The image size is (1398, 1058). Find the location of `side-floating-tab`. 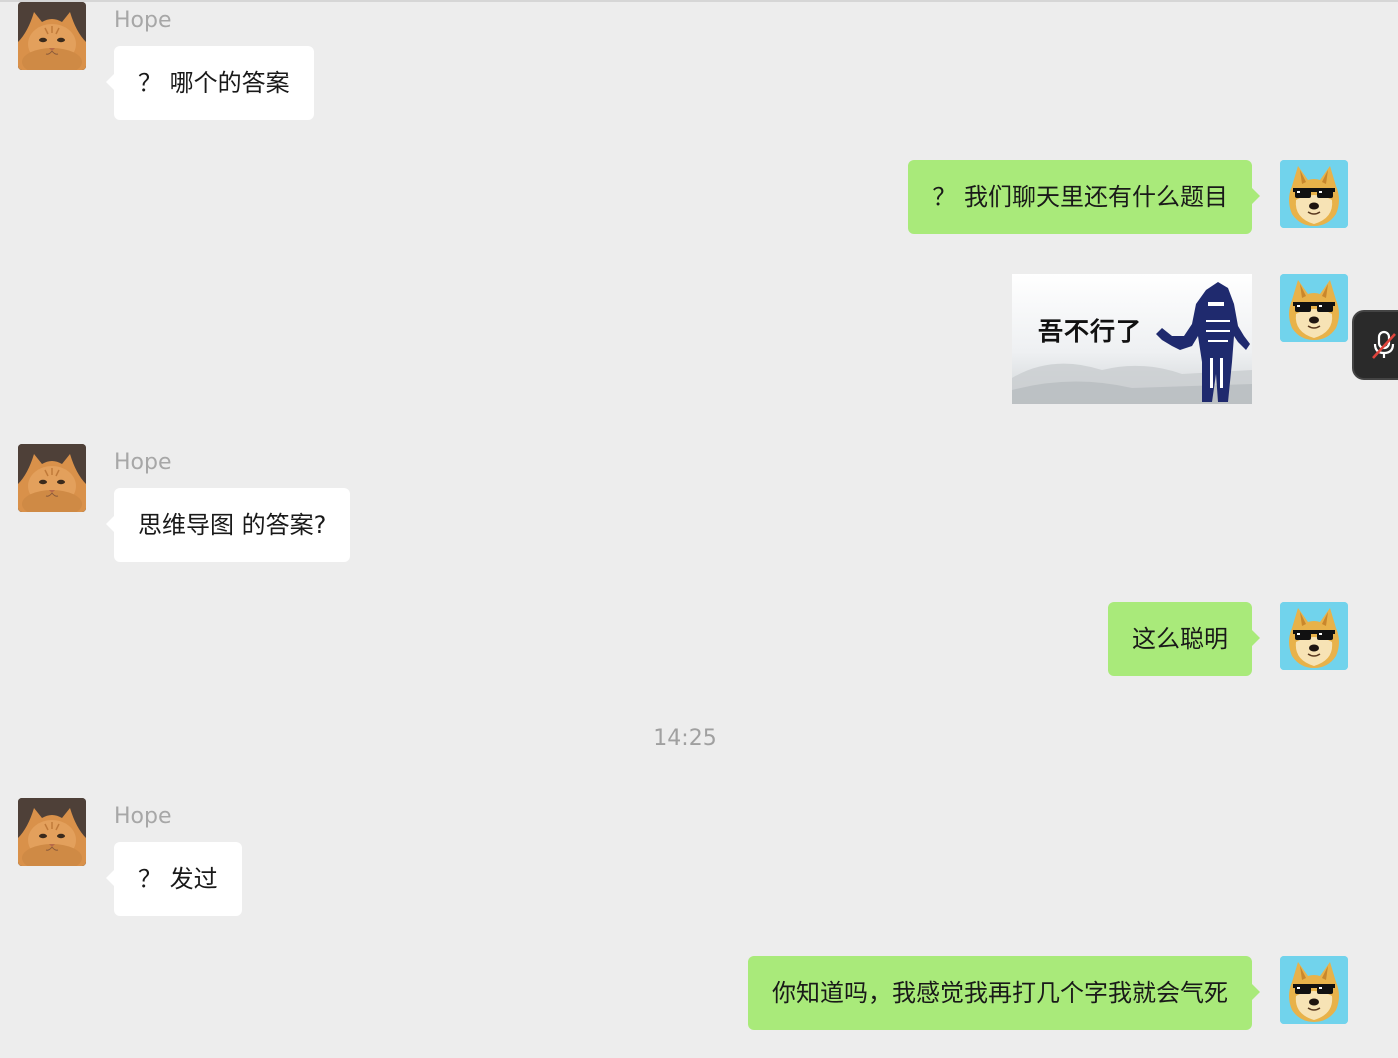

side-floating-tab is located at coordinates (1375, 345).